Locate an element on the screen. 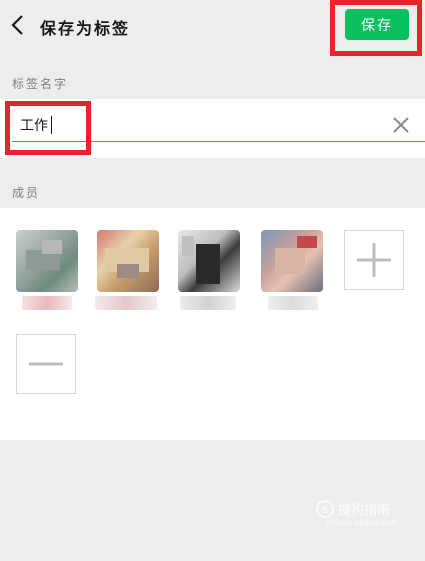 The width and height of the screenshot is (425, 561). top-bar: 保存为标签 保存 is located at coordinates (212, 26).